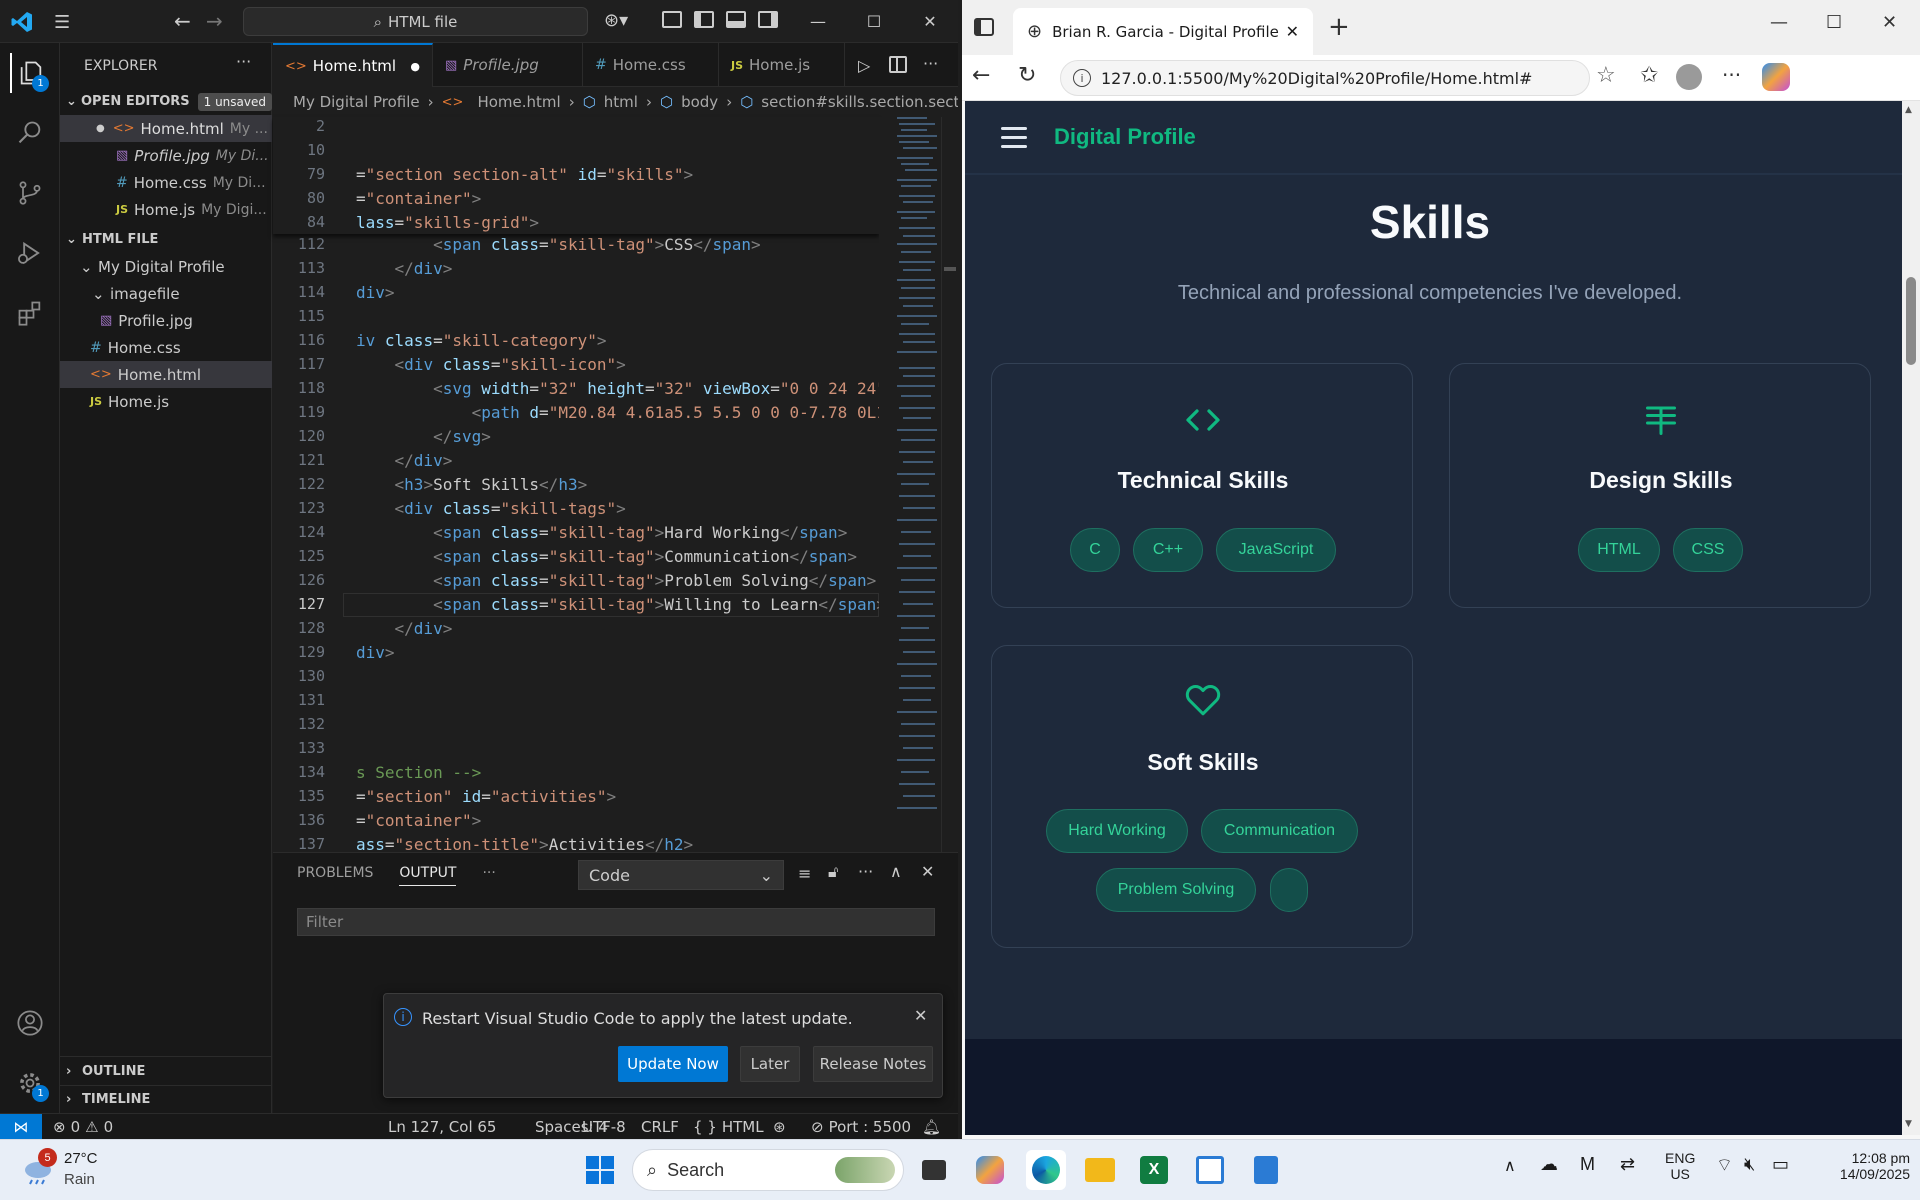 The height and width of the screenshot is (1200, 1920). Describe the element at coordinates (736, 19) in the screenshot. I see `toggle-panel-icon` at that location.